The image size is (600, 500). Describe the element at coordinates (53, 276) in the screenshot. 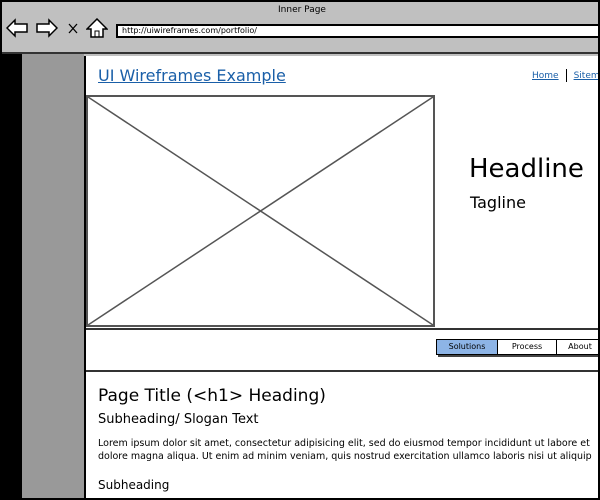

I see `left-gutter` at that location.